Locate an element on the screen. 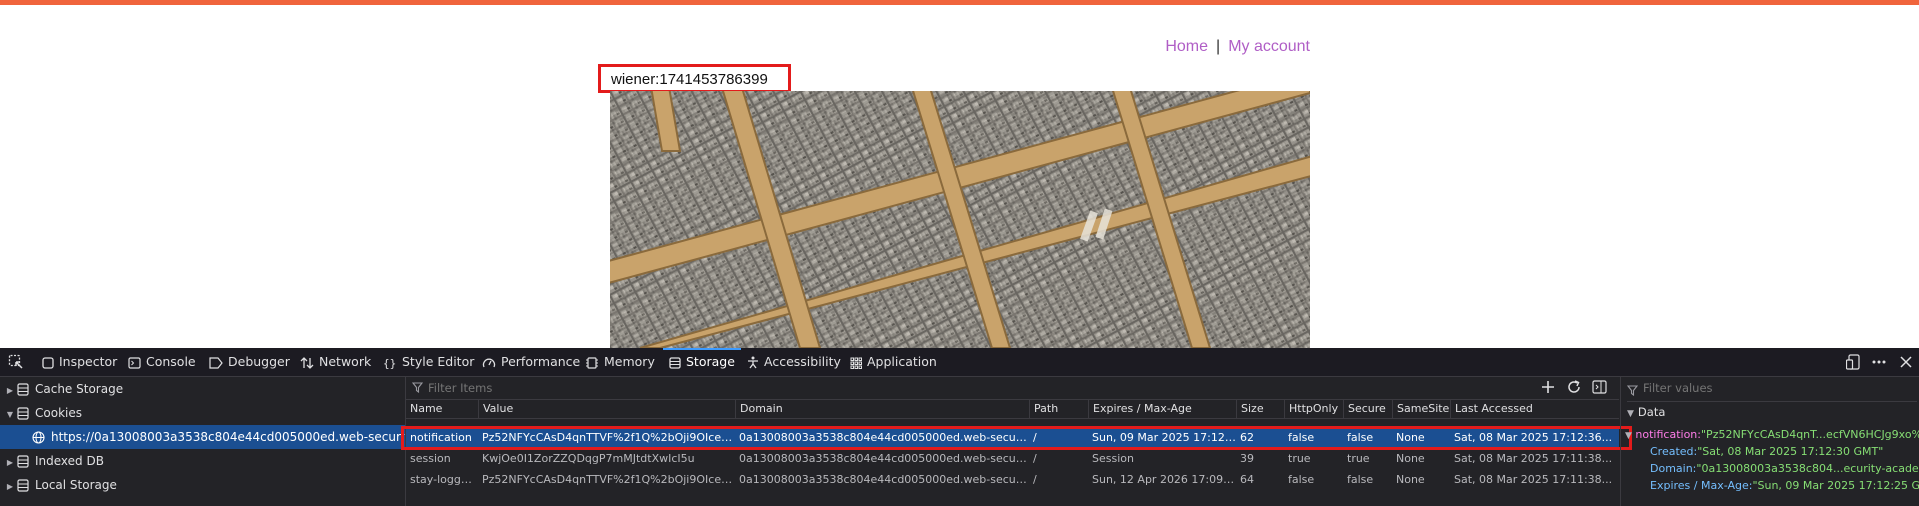 This screenshot has width=1919, height=506. sidebar-item-local-storage: ▶ Local Storage is located at coordinates (202, 485).